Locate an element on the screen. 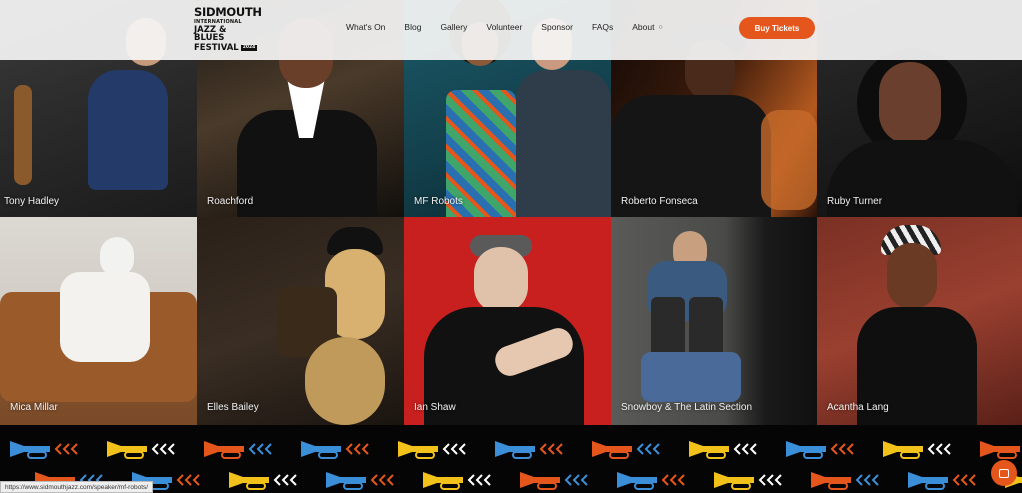  buy-tickets-button: Buy Tickets is located at coordinates (777, 28).